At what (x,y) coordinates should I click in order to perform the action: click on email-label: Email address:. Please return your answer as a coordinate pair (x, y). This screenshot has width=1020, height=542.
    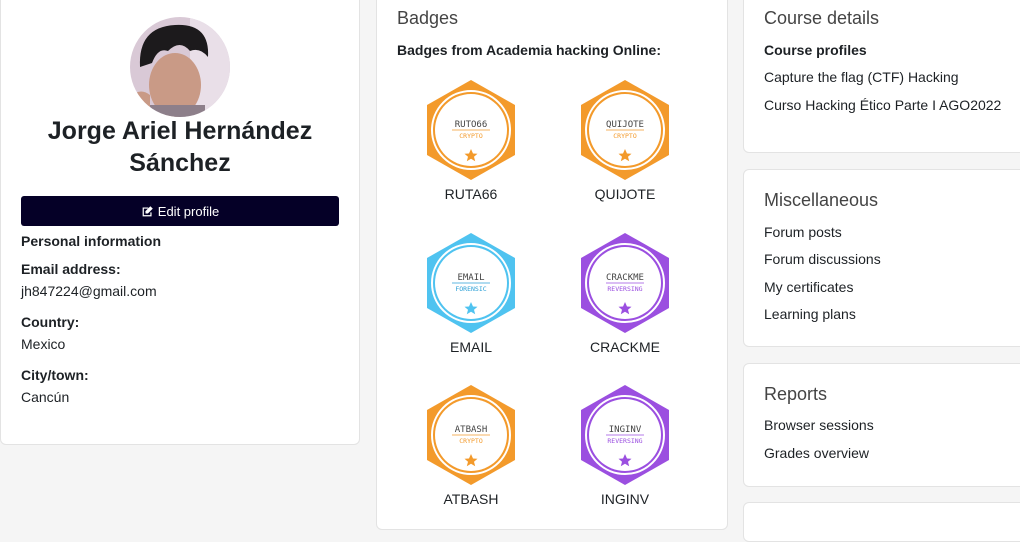
    Looking at the image, I should click on (71, 269).